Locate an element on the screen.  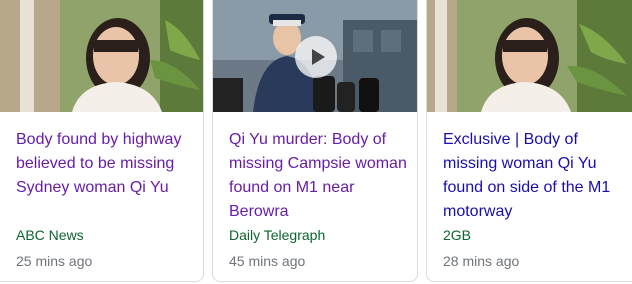
video-play-button is located at coordinates (316, 57).